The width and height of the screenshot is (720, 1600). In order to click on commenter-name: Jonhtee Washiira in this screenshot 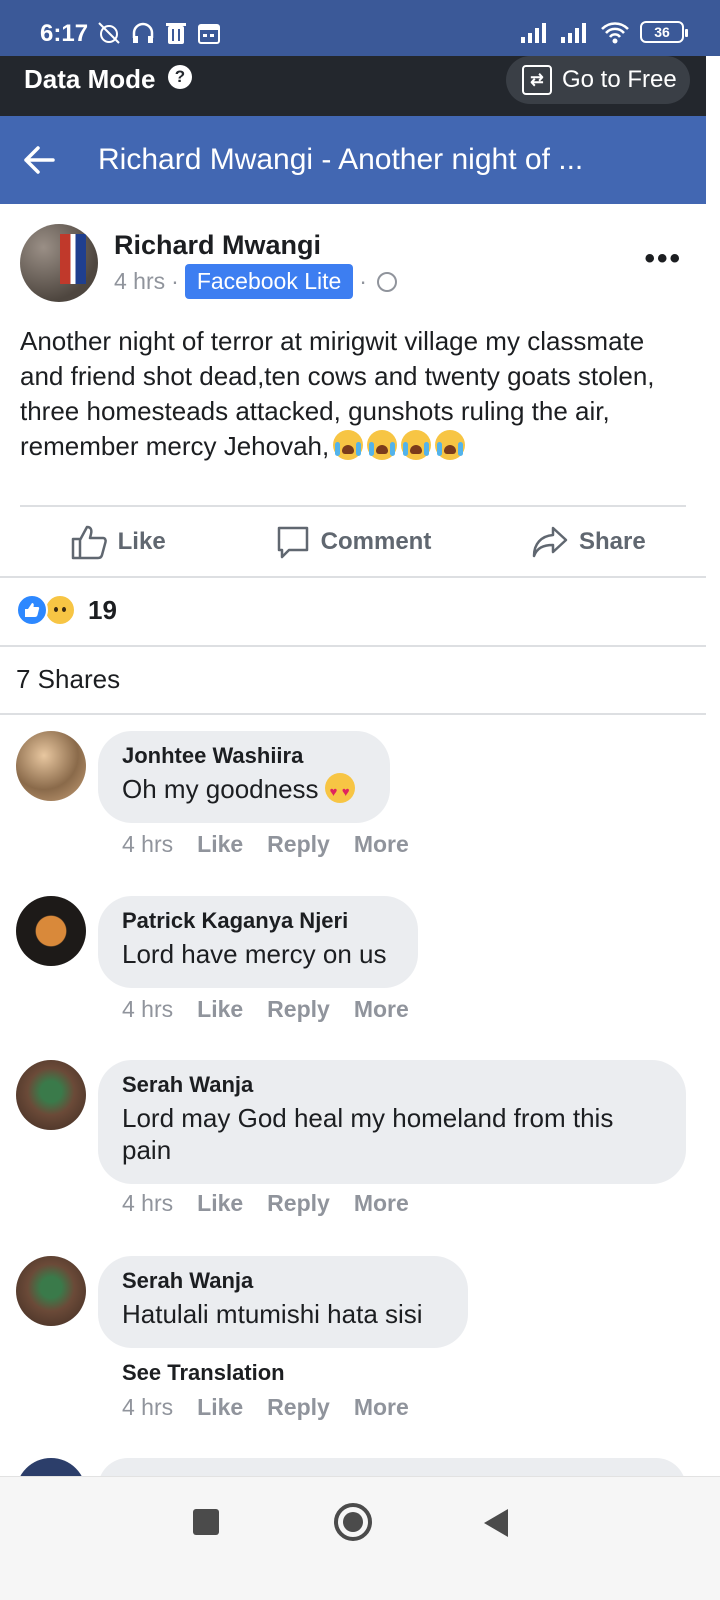, I will do `click(244, 756)`.